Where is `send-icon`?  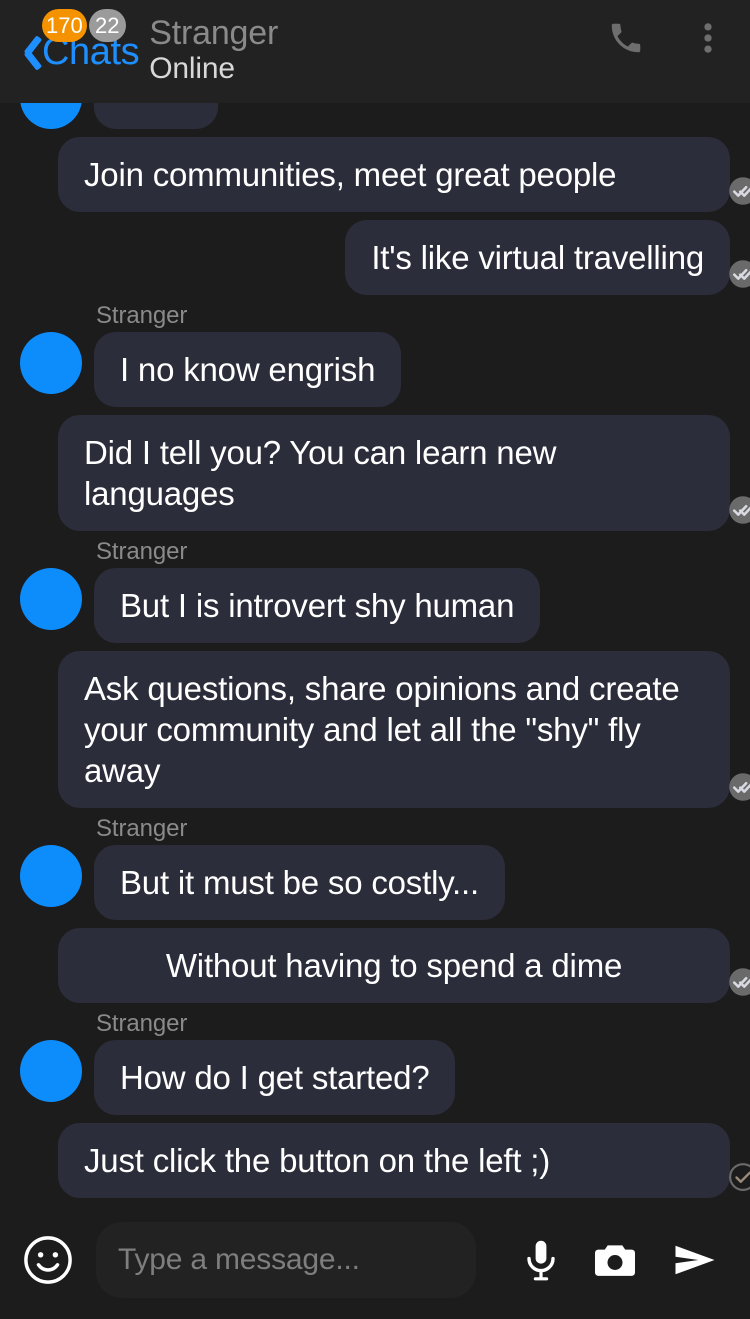 send-icon is located at coordinates (695, 1260).